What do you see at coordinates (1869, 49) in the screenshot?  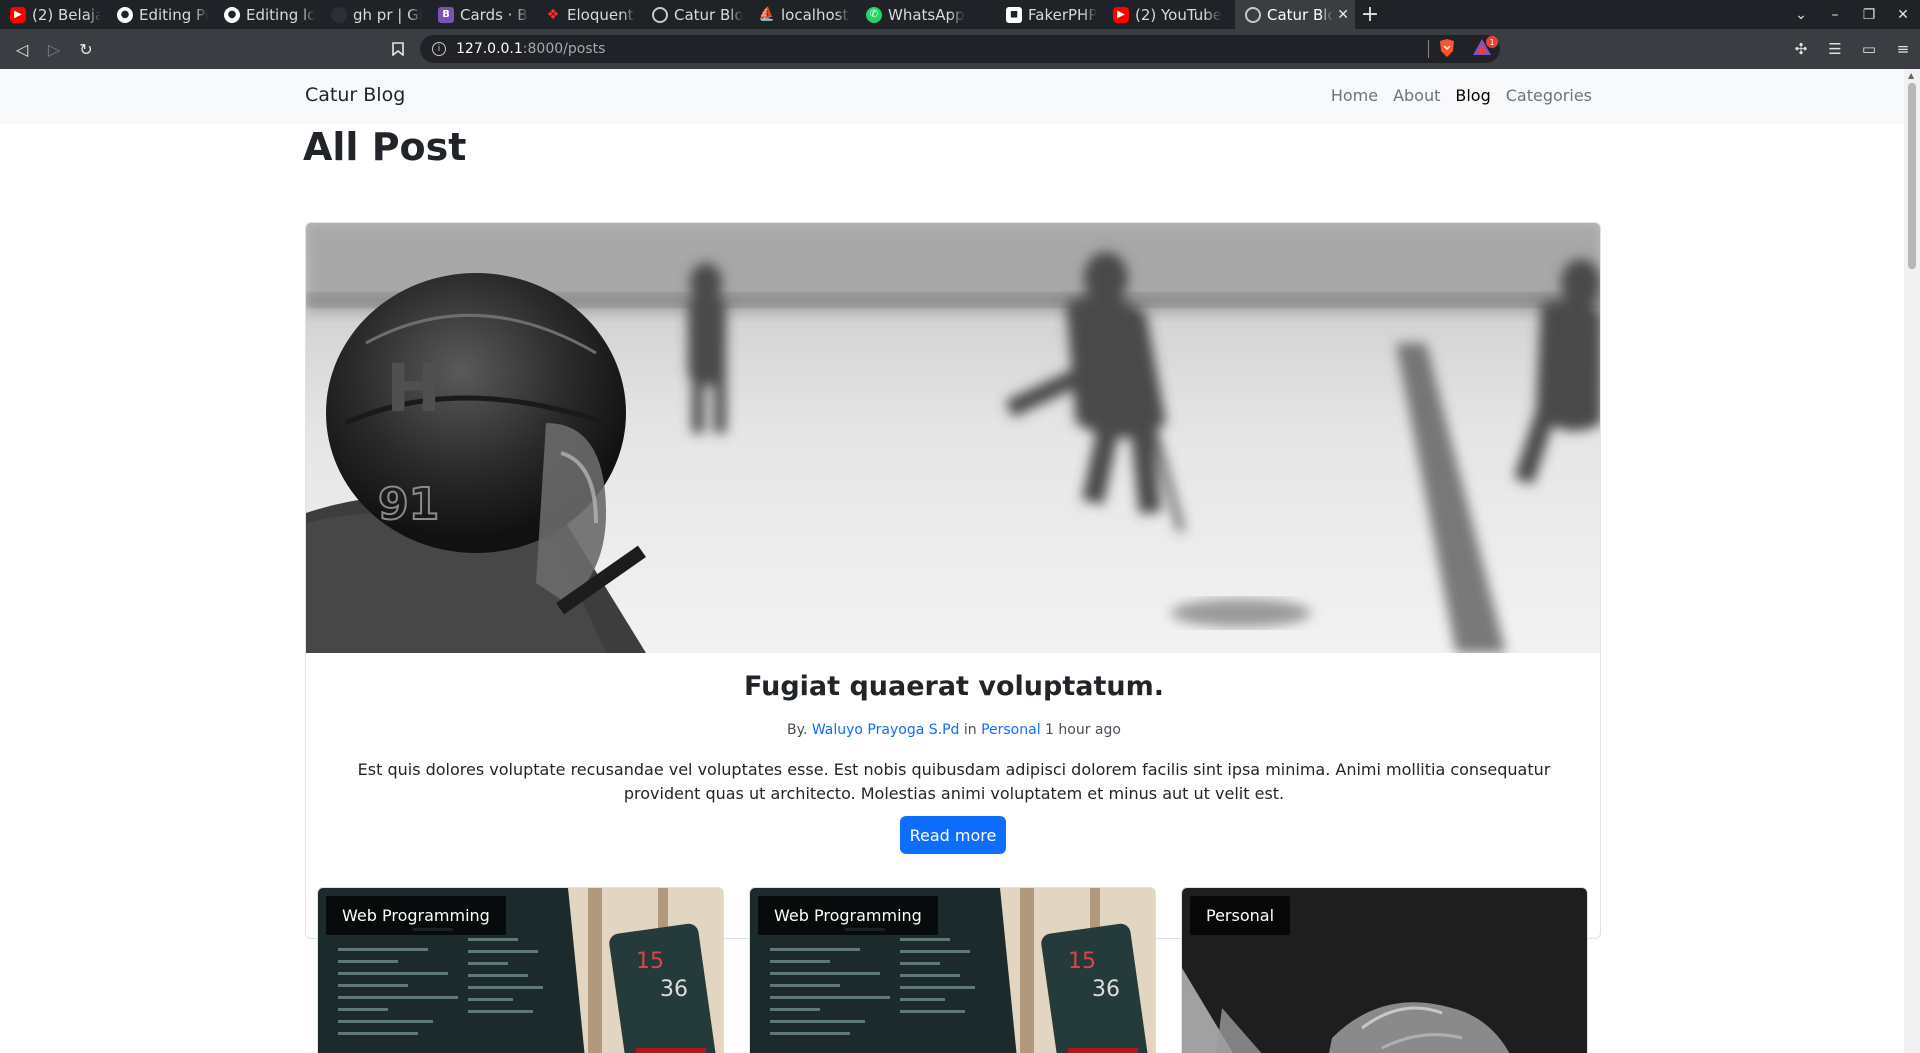 I see `wallet-icon: ▭` at bounding box center [1869, 49].